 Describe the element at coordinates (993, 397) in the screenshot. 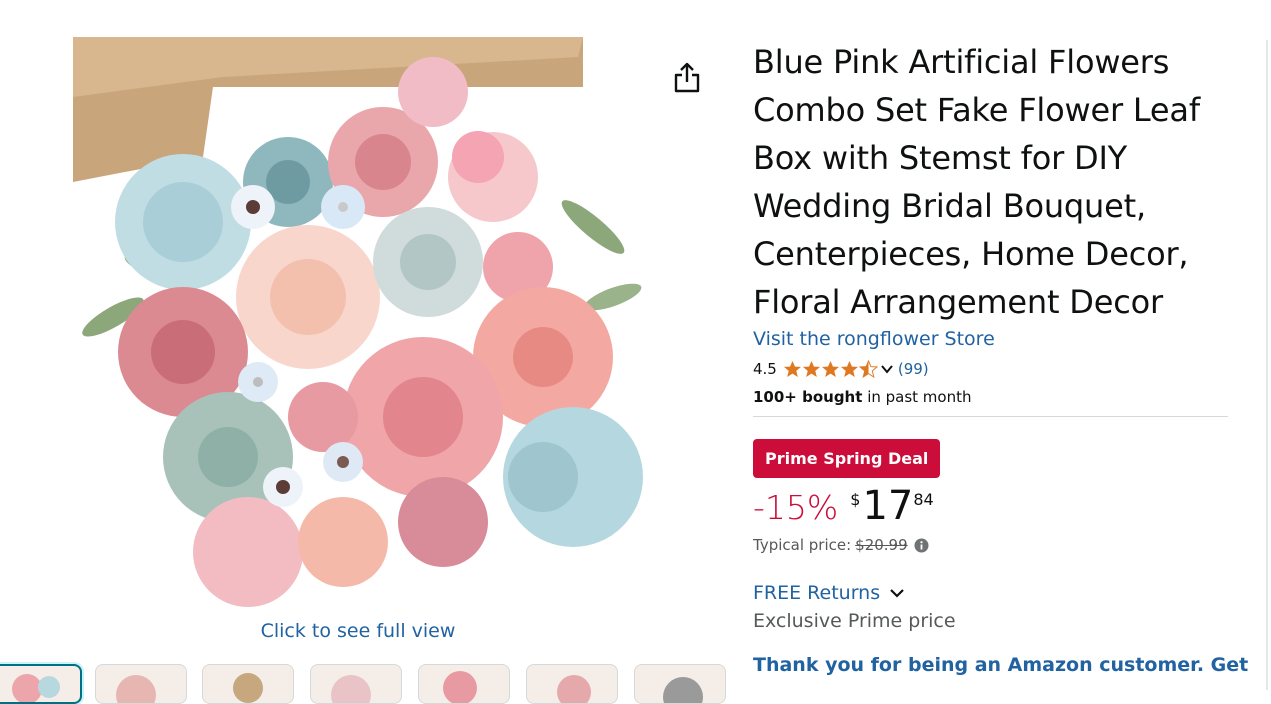

I see `bought-count: 100+ bought in past month` at that location.